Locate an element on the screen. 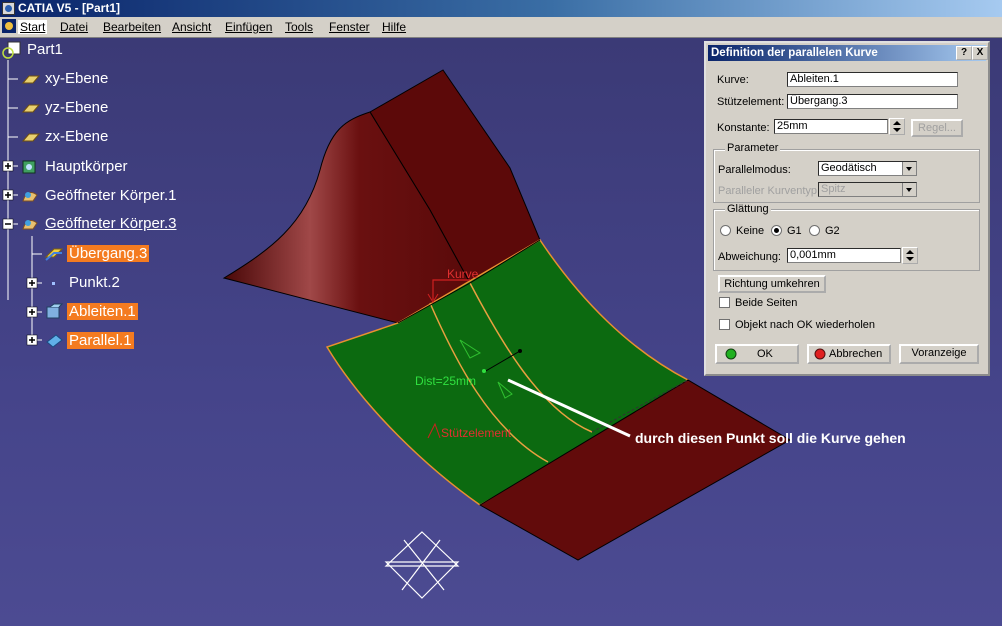 Image resolution: width=1002 pixels, height=626 pixels. radio-g2 is located at coordinates (814, 230).